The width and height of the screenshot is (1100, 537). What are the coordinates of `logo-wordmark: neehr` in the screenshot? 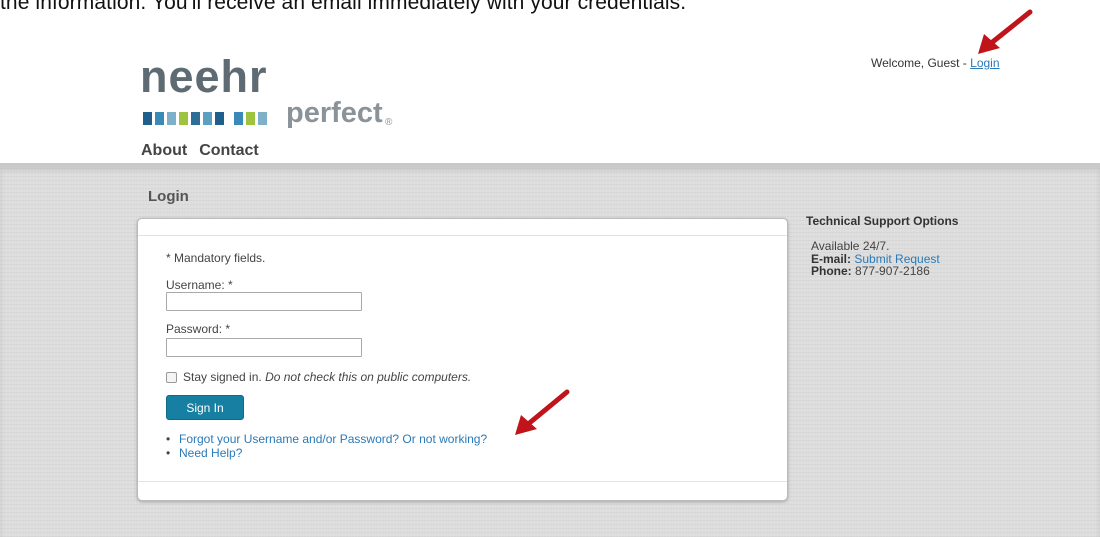 It's located at (204, 76).